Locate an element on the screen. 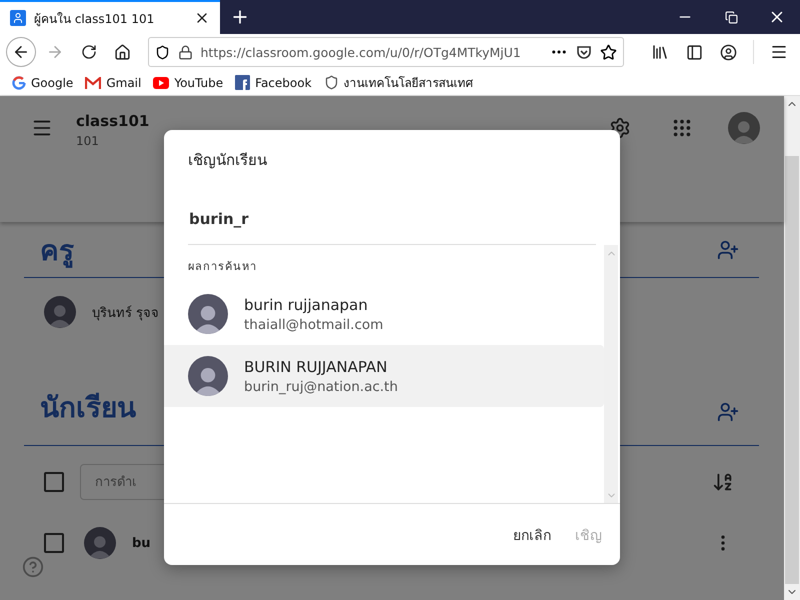 This screenshot has height=600, width=800. back-button is located at coordinates (21, 52).